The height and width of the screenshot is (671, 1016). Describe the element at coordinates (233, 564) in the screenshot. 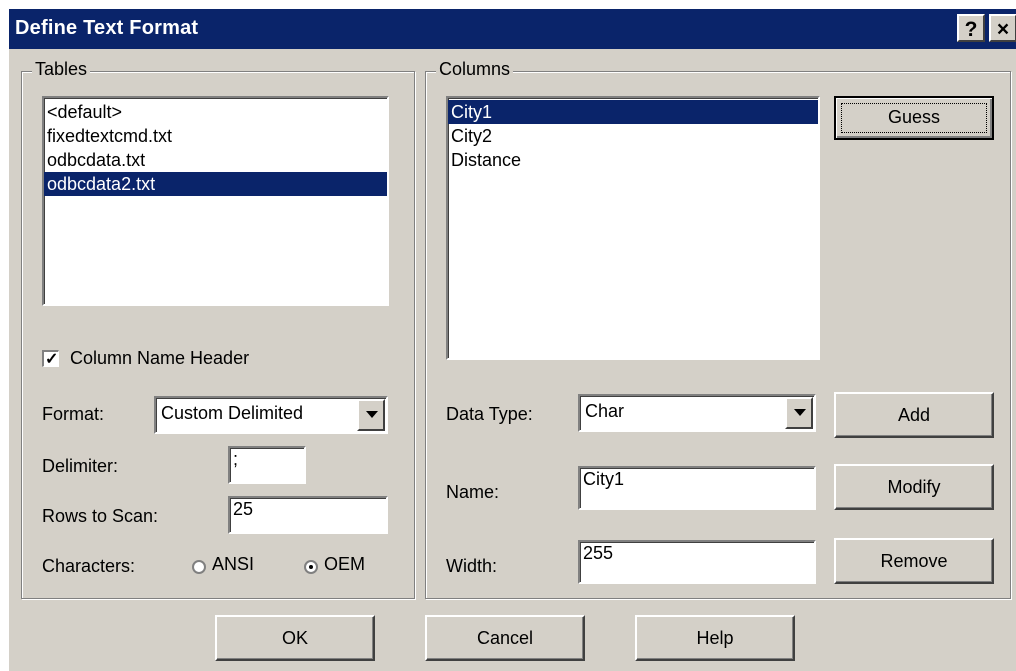

I see `ansi-label: ANSI` at that location.